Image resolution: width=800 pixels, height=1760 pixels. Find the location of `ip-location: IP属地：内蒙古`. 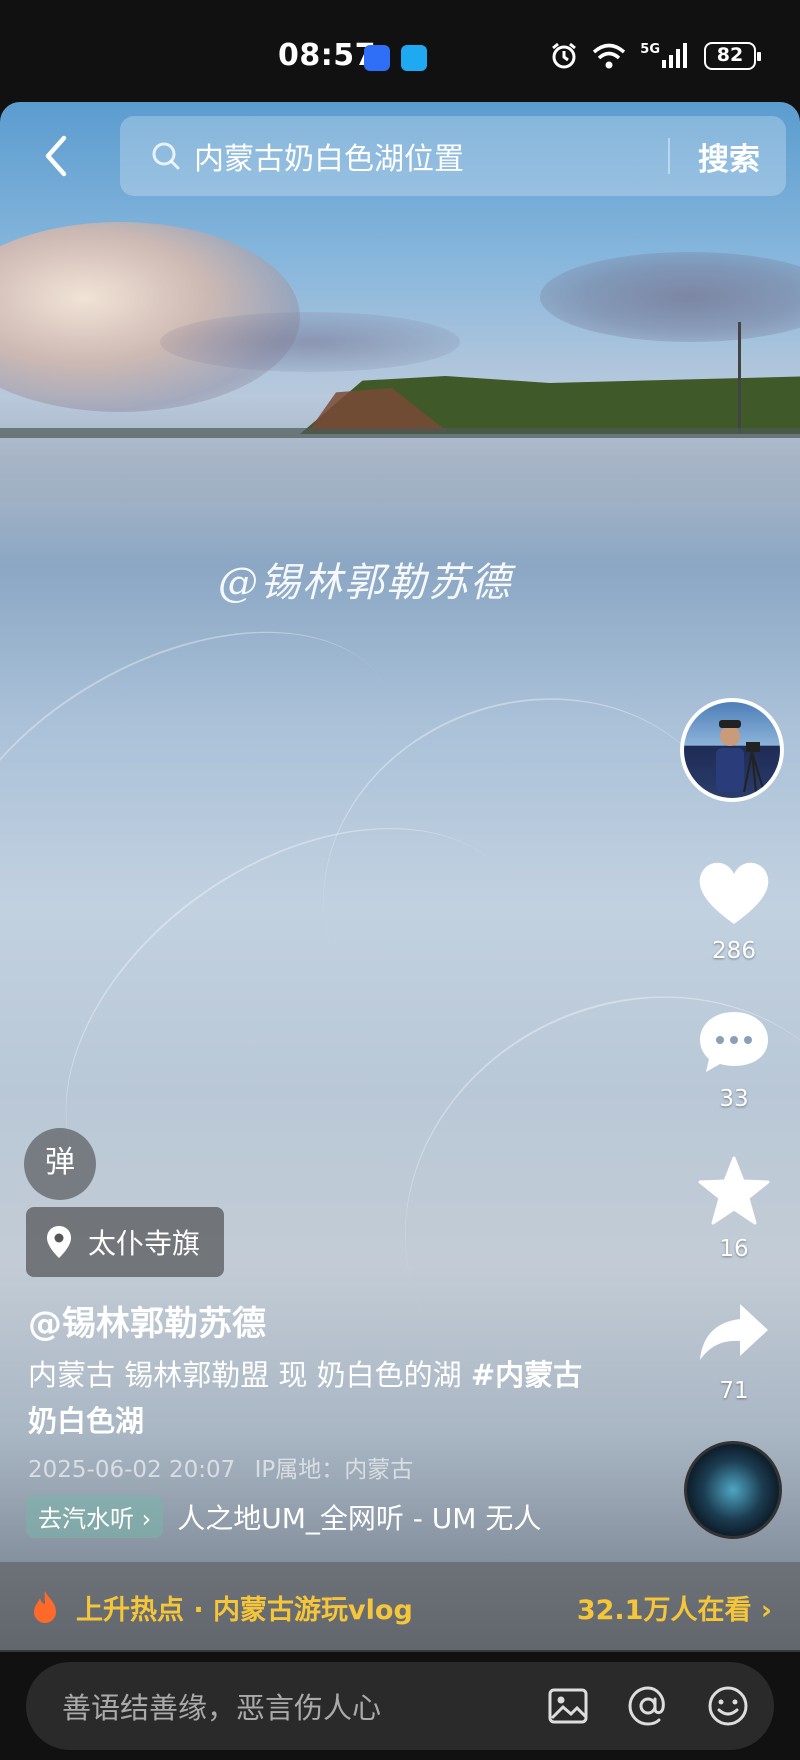

ip-location: IP属地：内蒙古 is located at coordinates (334, 1470).